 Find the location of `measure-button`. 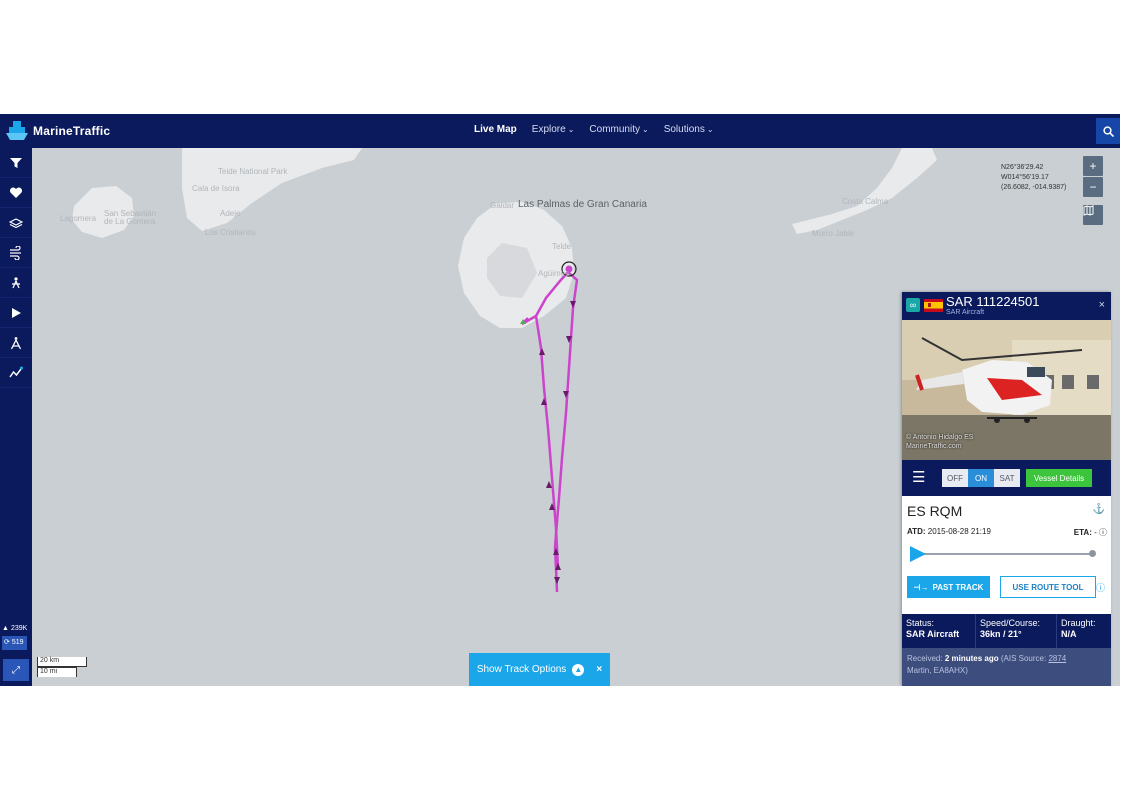

measure-button is located at coordinates (16, 343).